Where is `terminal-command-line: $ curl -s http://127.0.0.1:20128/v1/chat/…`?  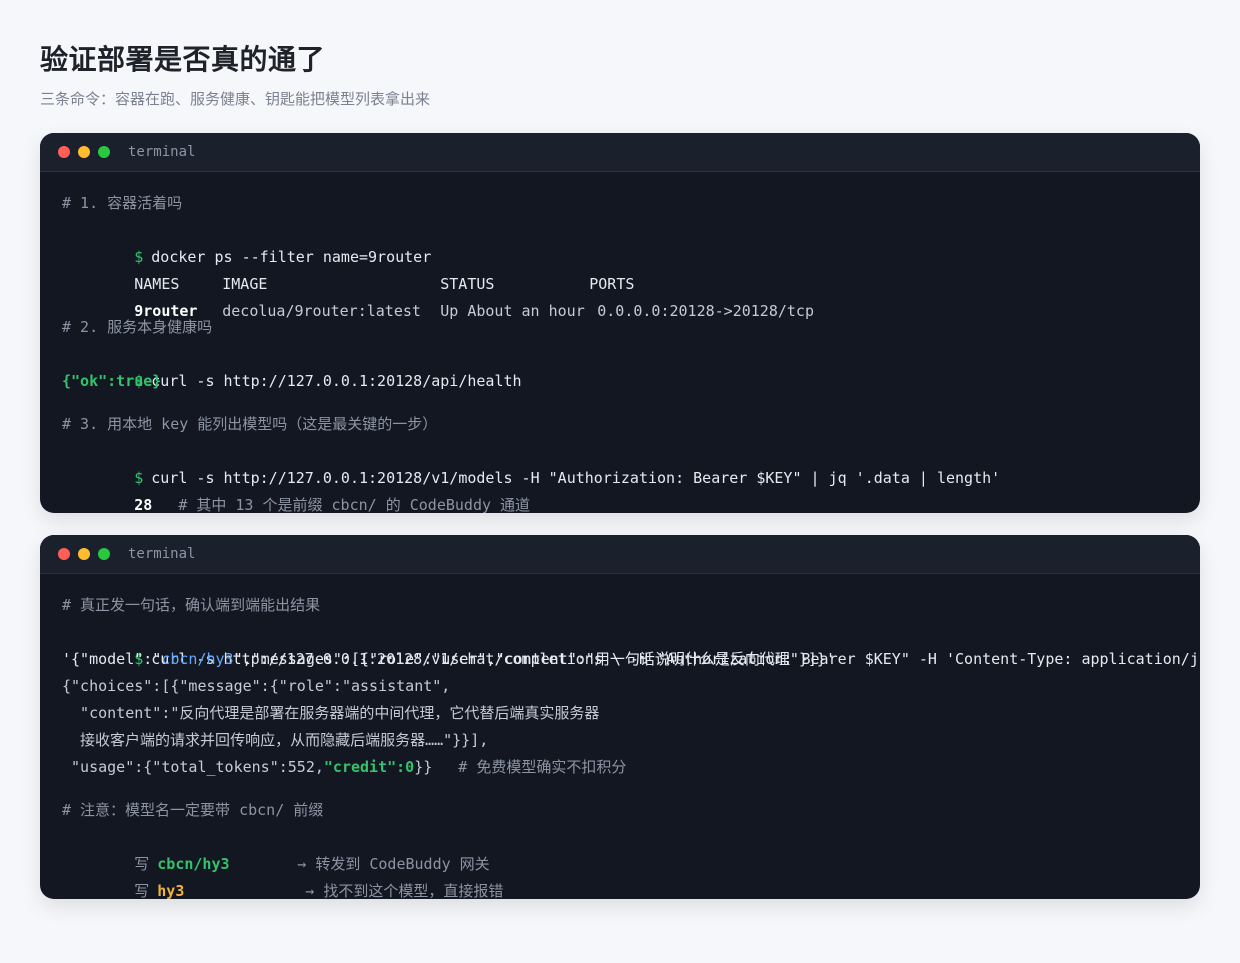 terminal-command-line: $ curl -s http://127.0.0.1:20128/v1/chat/… is located at coordinates (631, 643).